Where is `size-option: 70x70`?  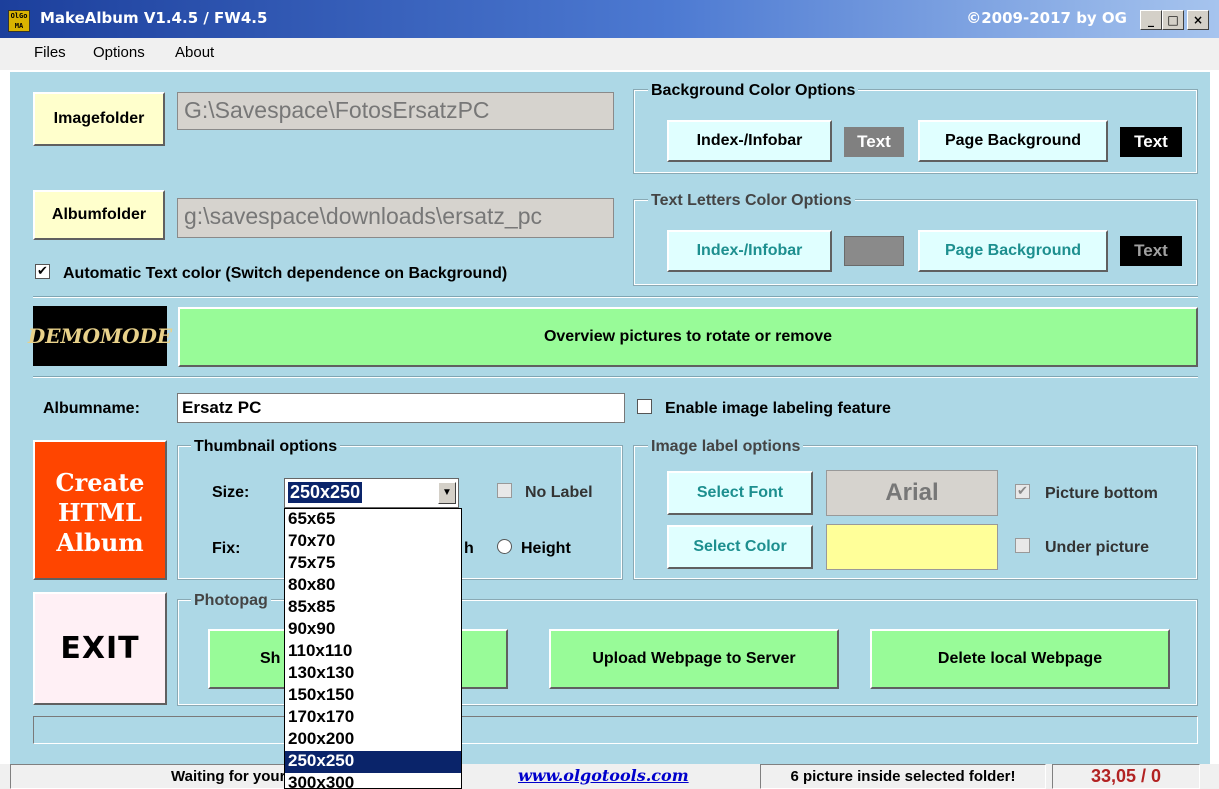 size-option: 70x70 is located at coordinates (373, 542).